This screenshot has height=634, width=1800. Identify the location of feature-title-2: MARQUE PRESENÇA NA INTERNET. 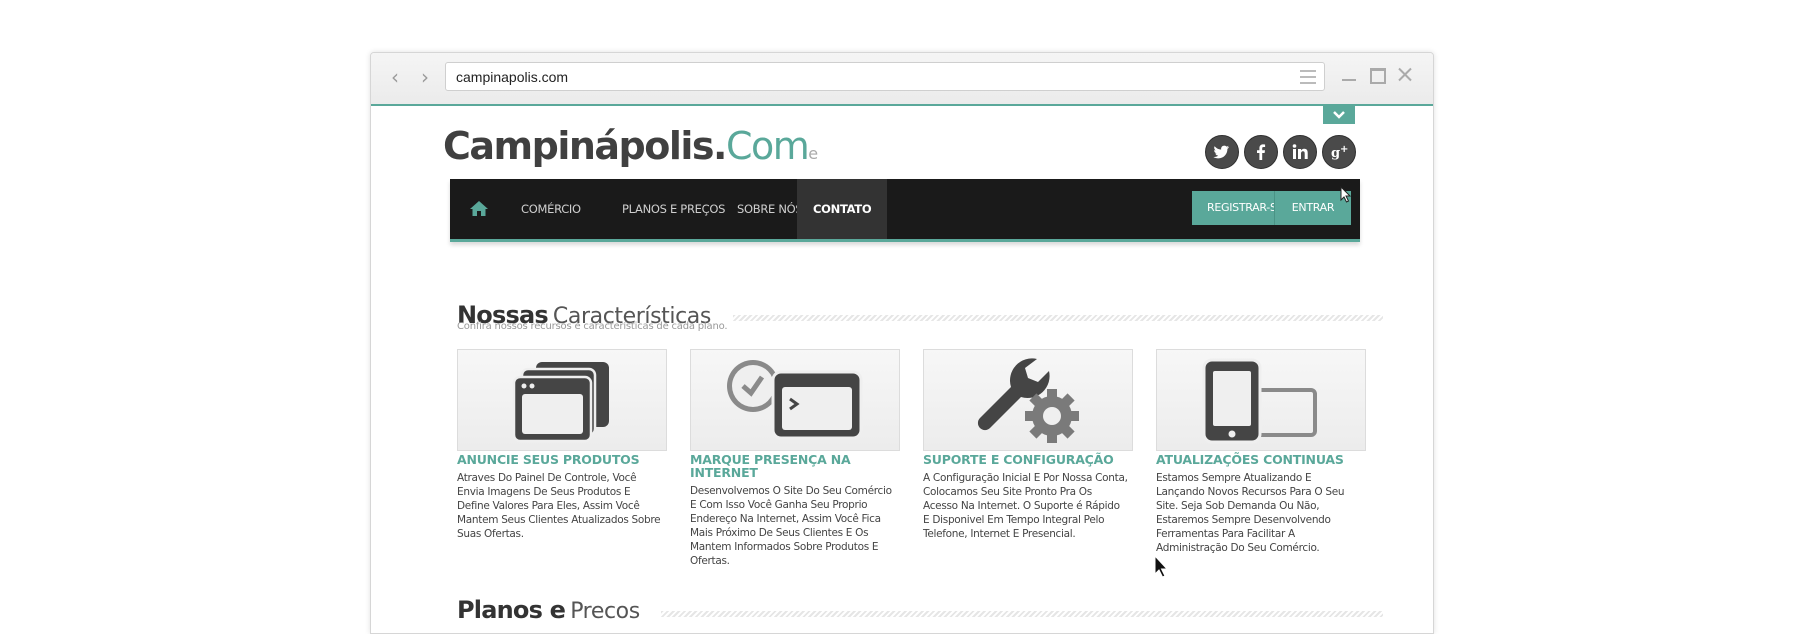
(797, 466).